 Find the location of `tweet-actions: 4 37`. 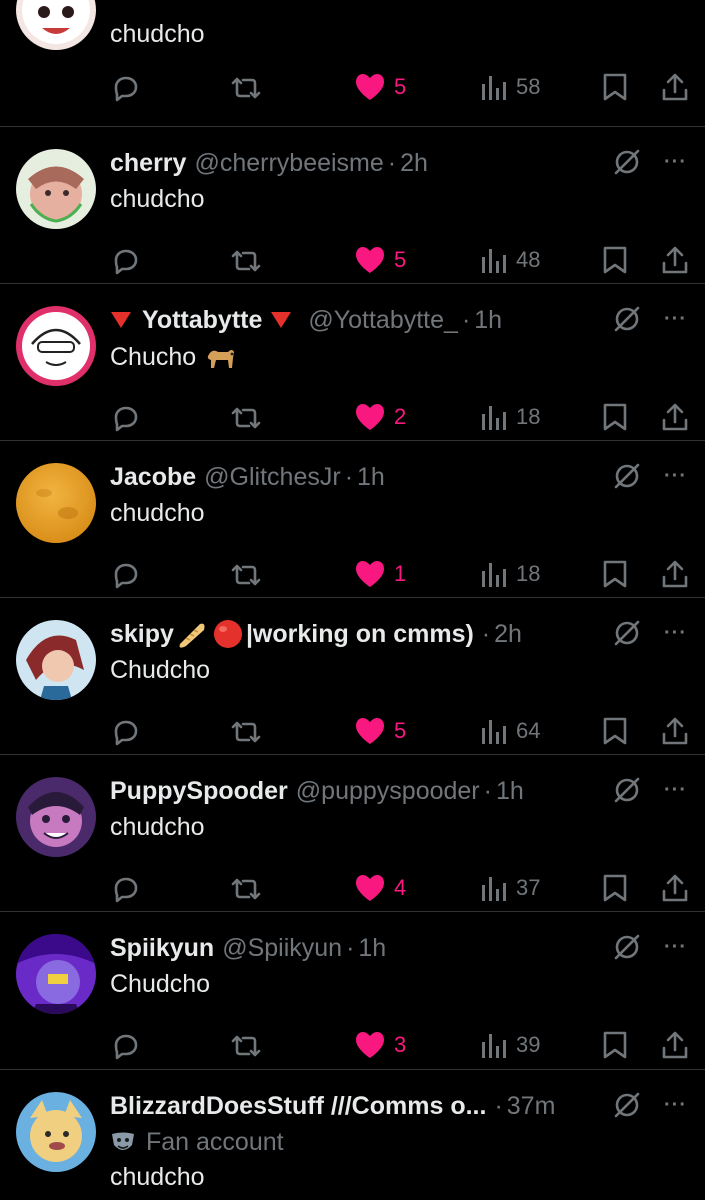

tweet-actions: 4 37 is located at coordinates (400, 891).